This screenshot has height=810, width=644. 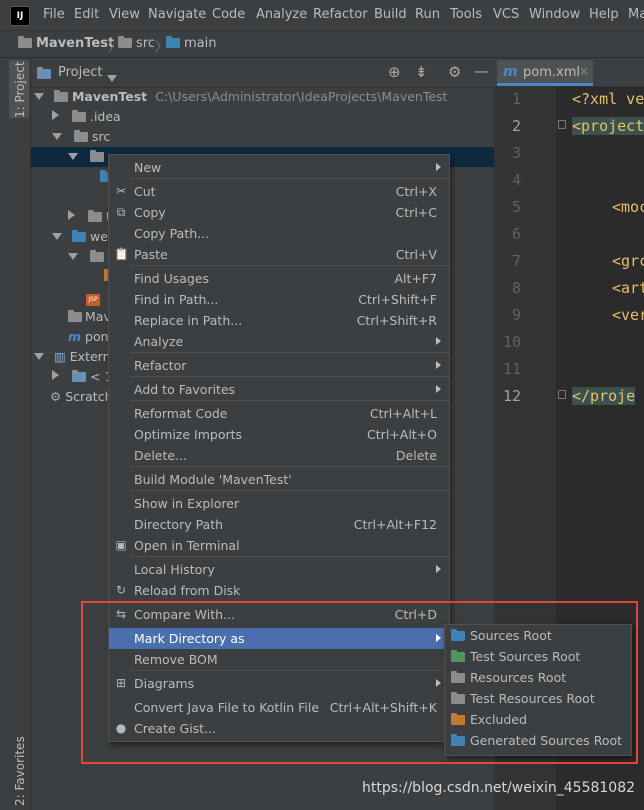 What do you see at coordinates (279, 278) in the screenshot?
I see `context-menu-item-find-usages: Find Usages Alt+F7` at bounding box center [279, 278].